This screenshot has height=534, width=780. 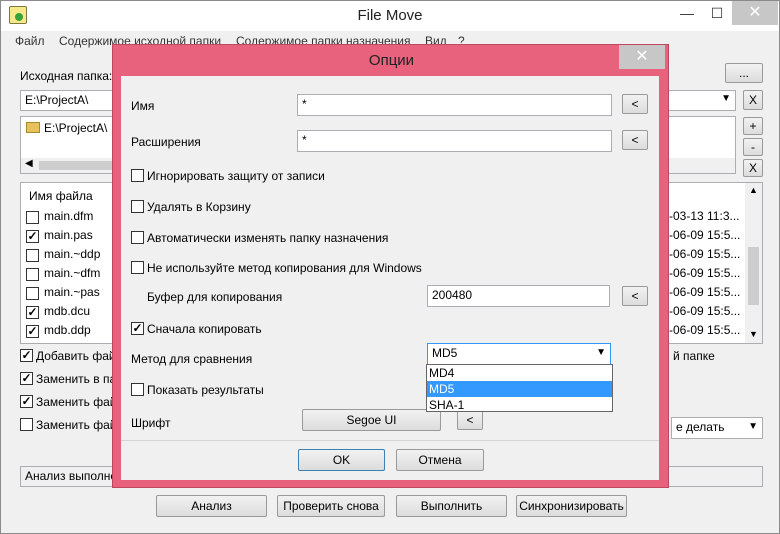 I want to click on show-results-checkbox, so click(x=137, y=389).